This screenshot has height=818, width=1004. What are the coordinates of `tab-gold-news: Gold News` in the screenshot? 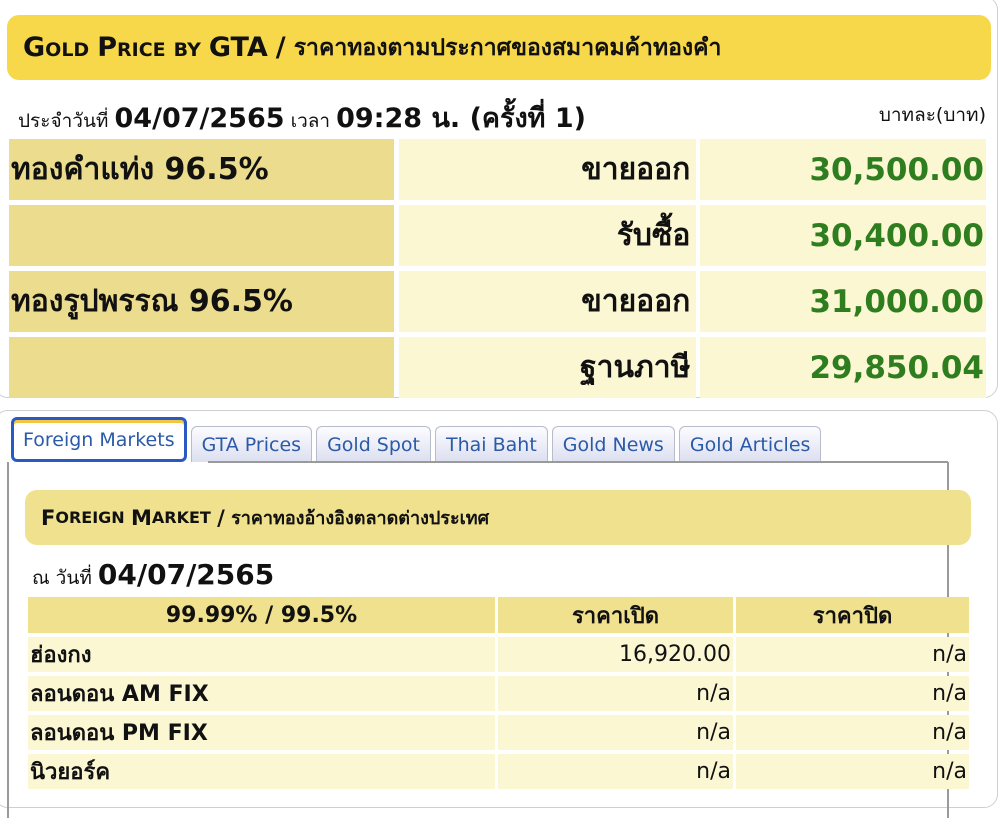 It's located at (613, 444).